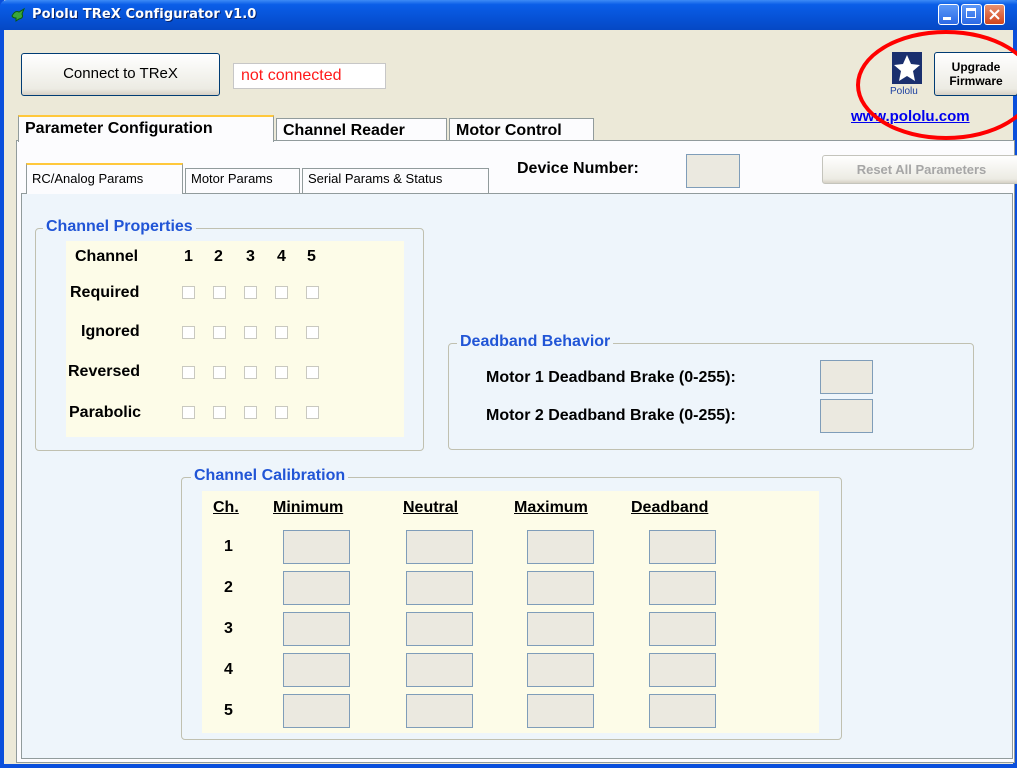 The image size is (1017, 768). Describe the element at coordinates (578, 168) in the screenshot. I see `device-number-label: Device Number:` at that location.